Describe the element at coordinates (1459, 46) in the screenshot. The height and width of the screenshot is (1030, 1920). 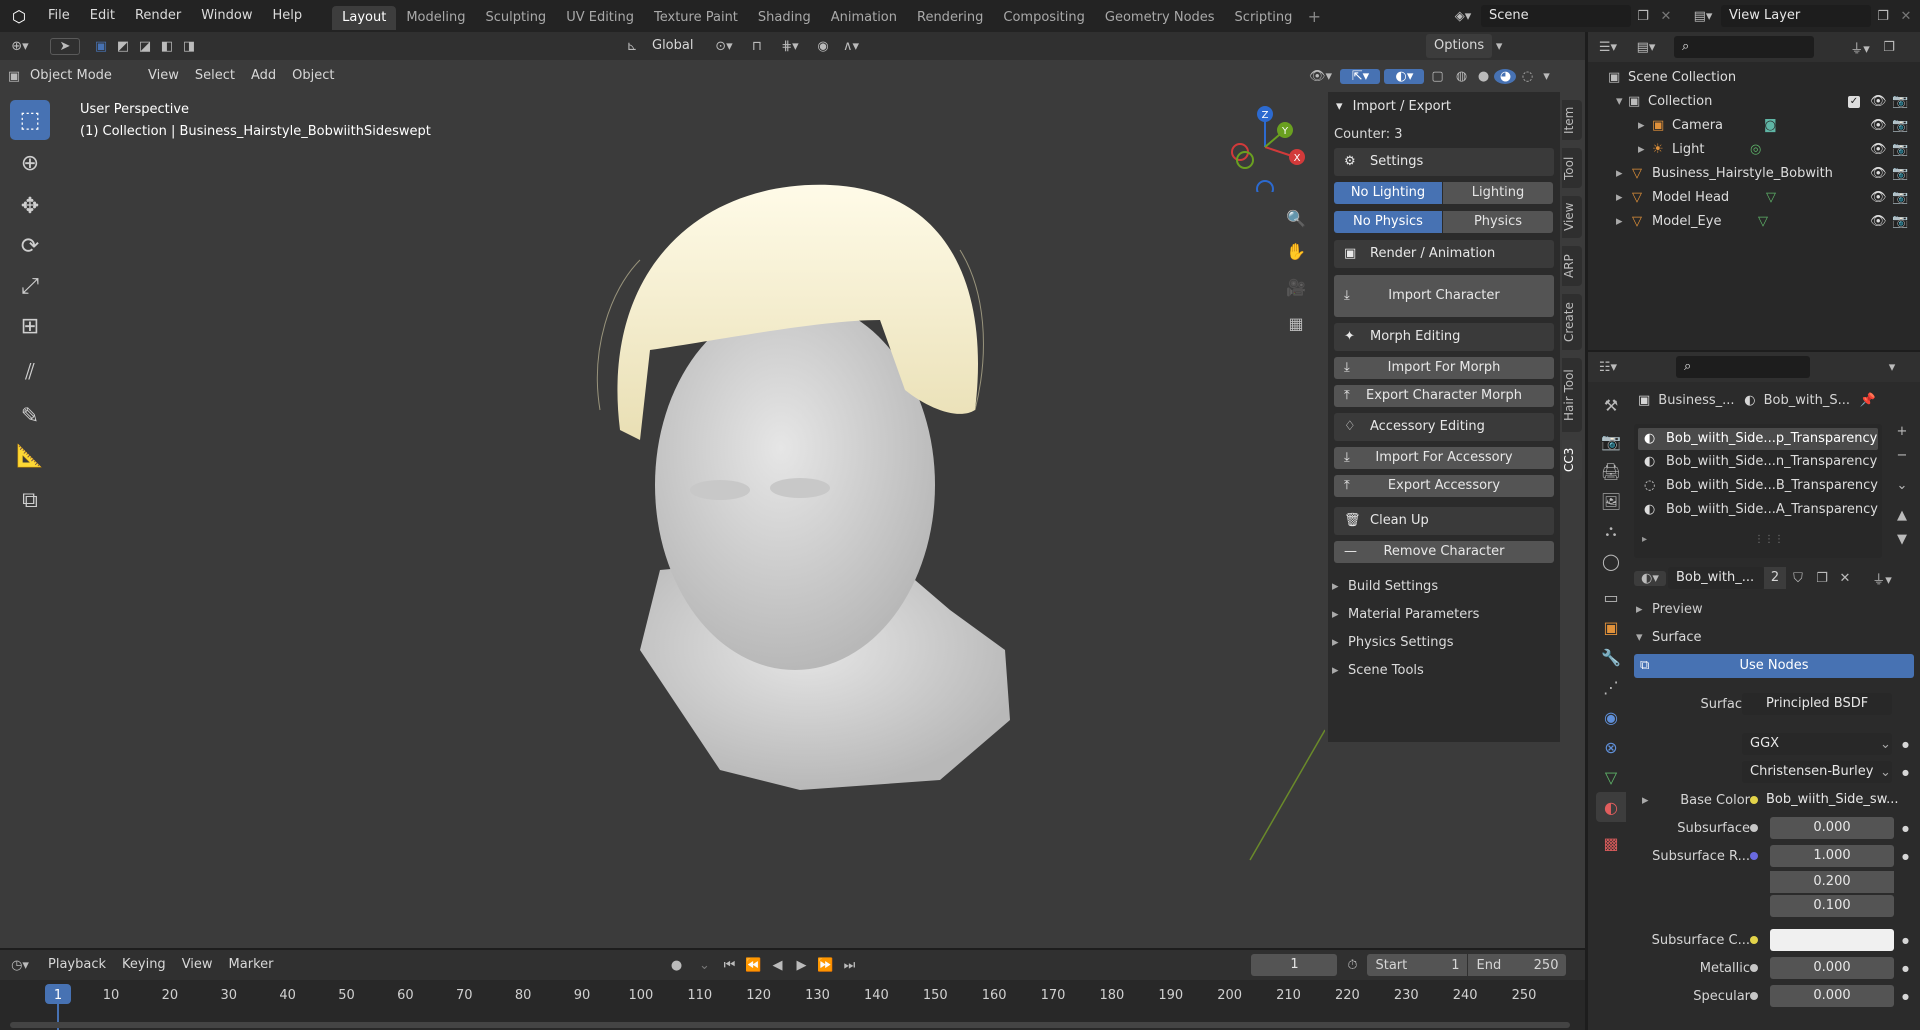
I see `options-dropdown: Options` at that location.